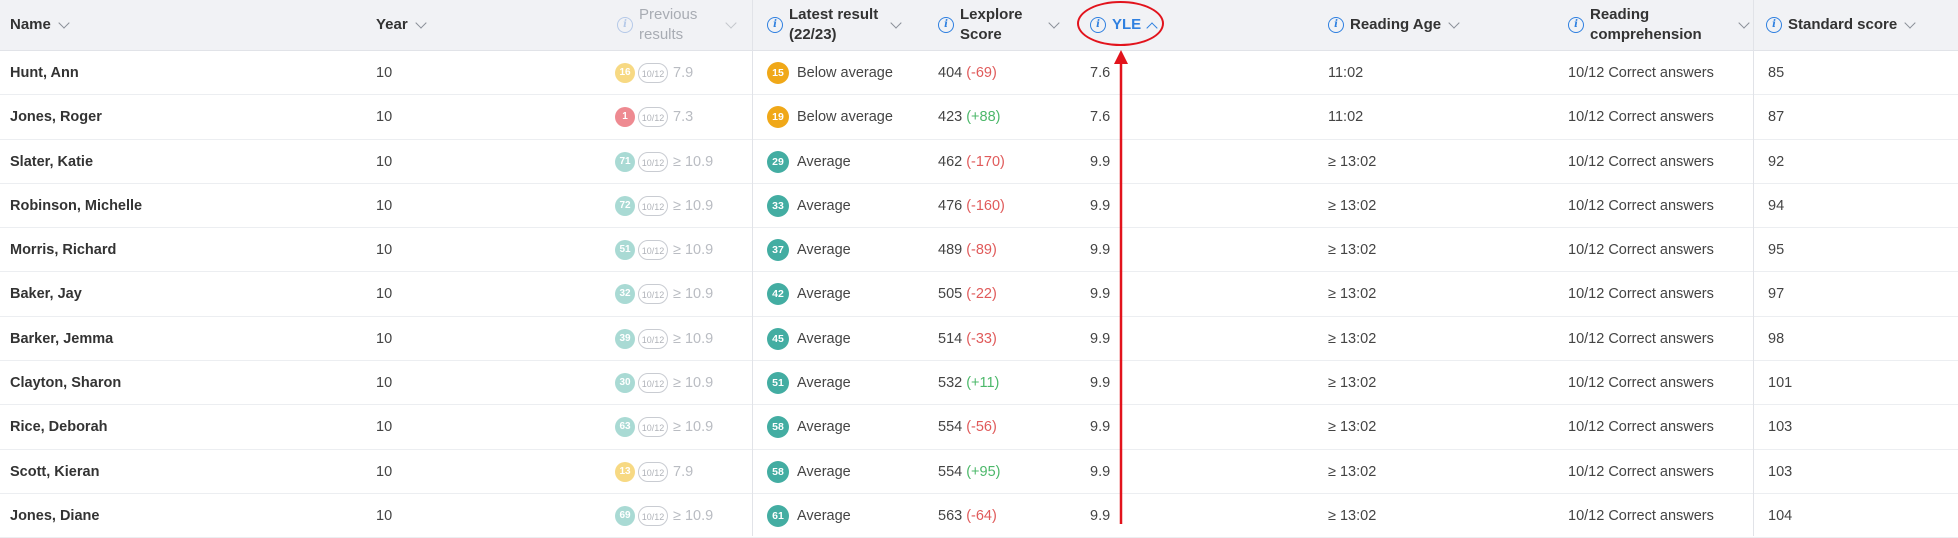 This screenshot has height=538, width=1958. Describe the element at coordinates (950, 427) in the screenshot. I see `lexplore-score-value: 554` at that location.